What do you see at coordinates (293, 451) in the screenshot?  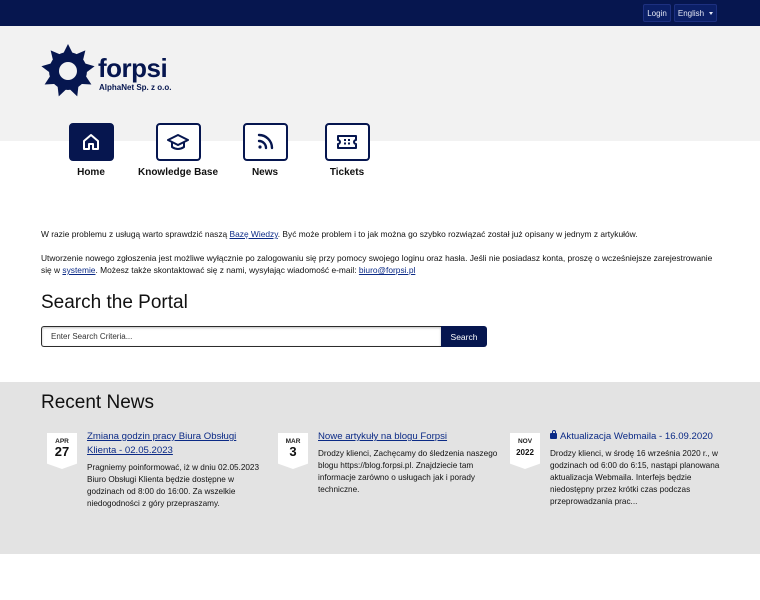 I see `news-date-badge: MAR 3` at bounding box center [293, 451].